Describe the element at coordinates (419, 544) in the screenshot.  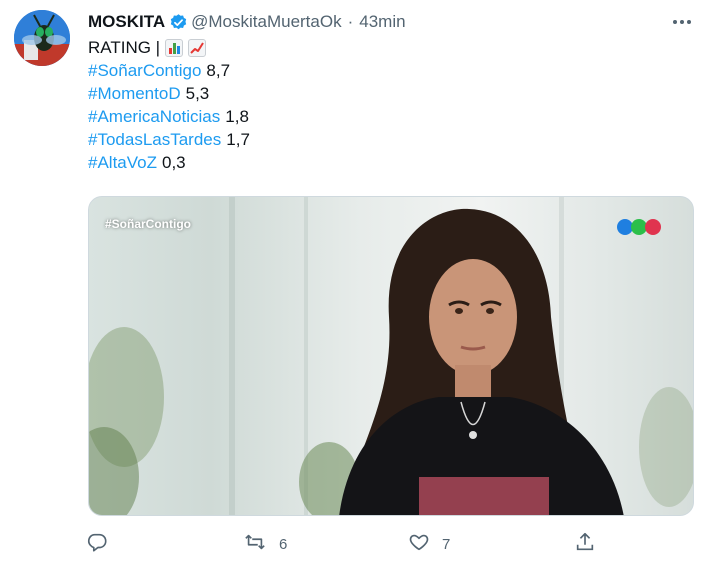
I see `like-icon` at that location.